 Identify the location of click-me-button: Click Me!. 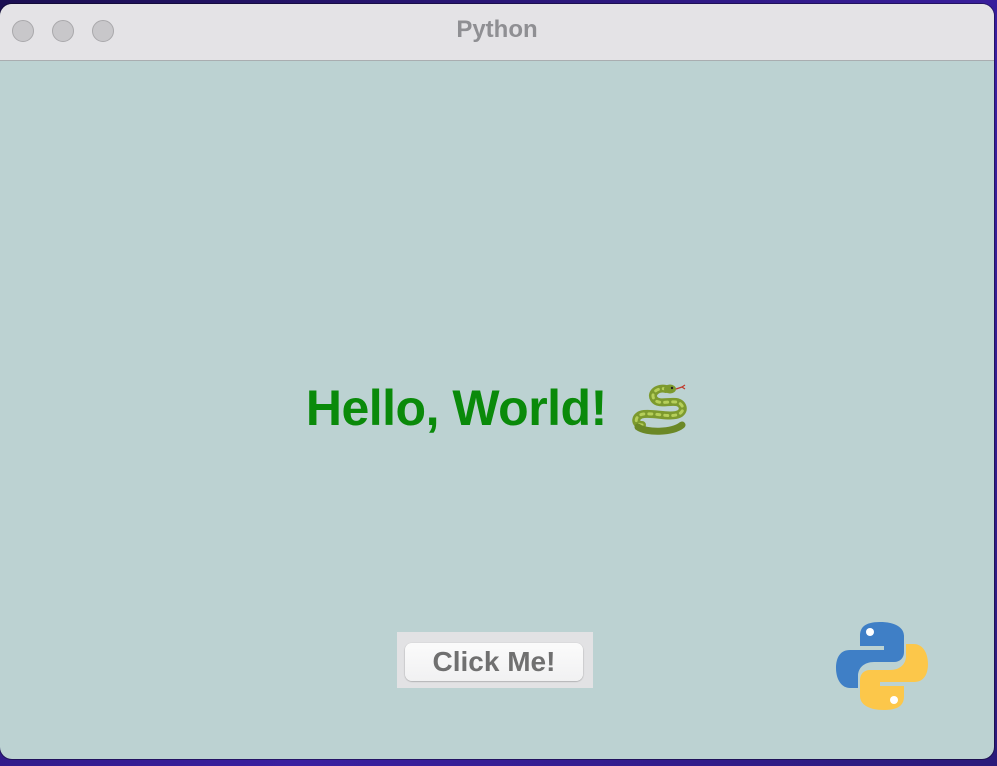
(494, 662).